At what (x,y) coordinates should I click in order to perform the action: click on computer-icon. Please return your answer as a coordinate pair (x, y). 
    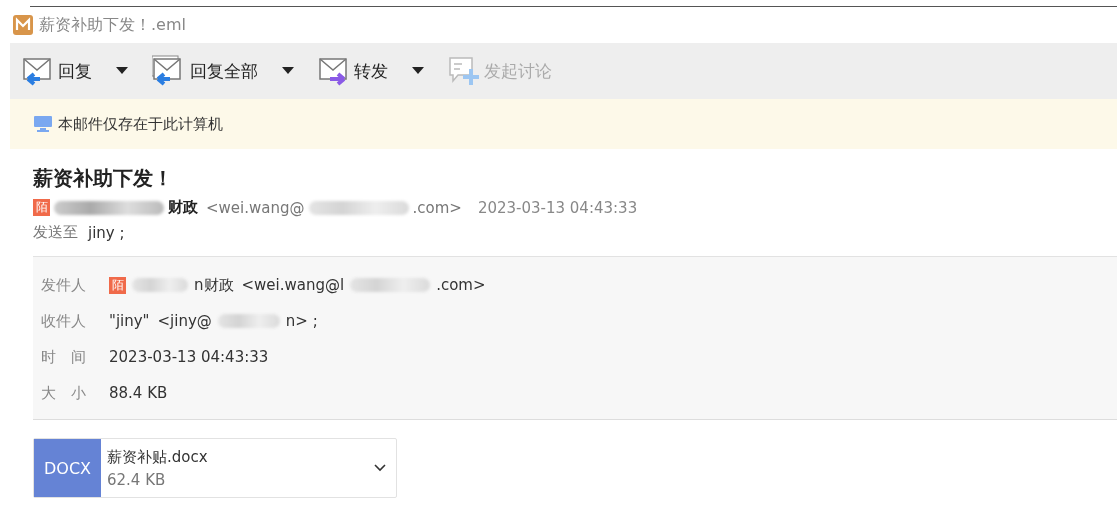
    Looking at the image, I should click on (43, 124).